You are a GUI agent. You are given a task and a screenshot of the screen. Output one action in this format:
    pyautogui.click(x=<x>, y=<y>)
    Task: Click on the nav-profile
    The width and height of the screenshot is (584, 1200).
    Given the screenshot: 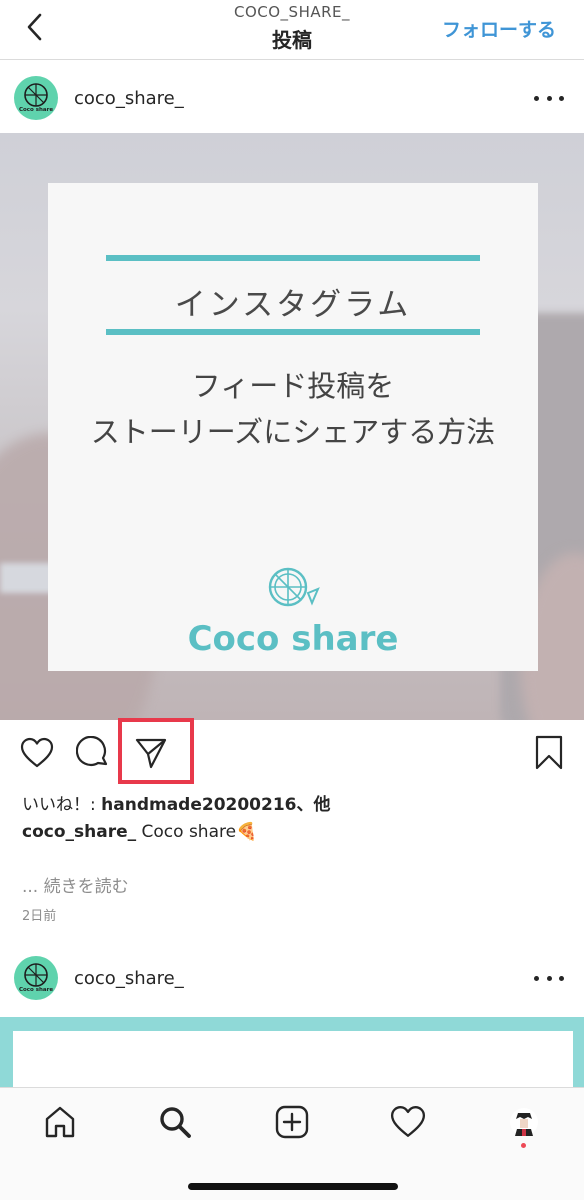 What is the action you would take?
    pyautogui.click(x=524, y=1122)
    